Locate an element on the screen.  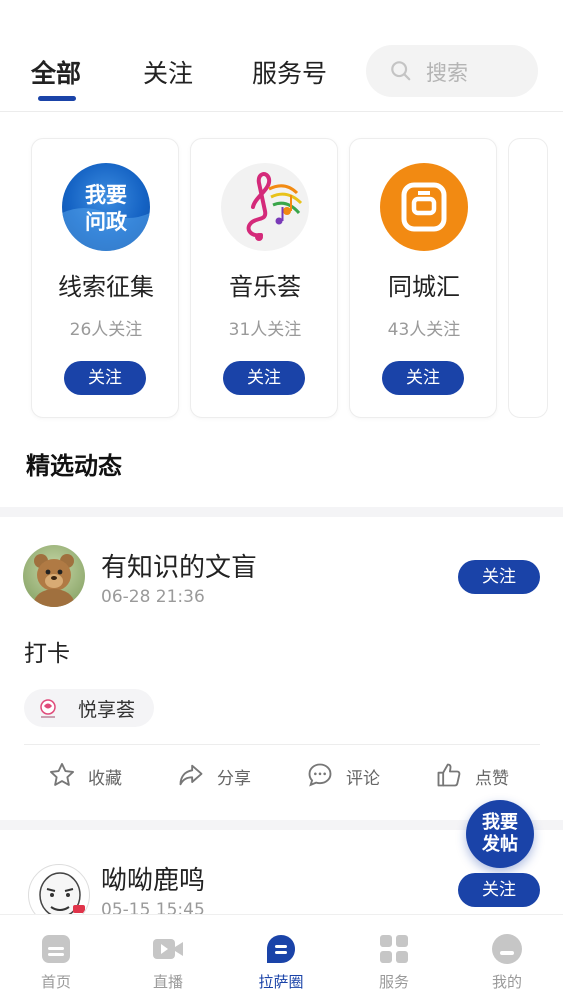
live-icon is located at coordinates (168, 949).